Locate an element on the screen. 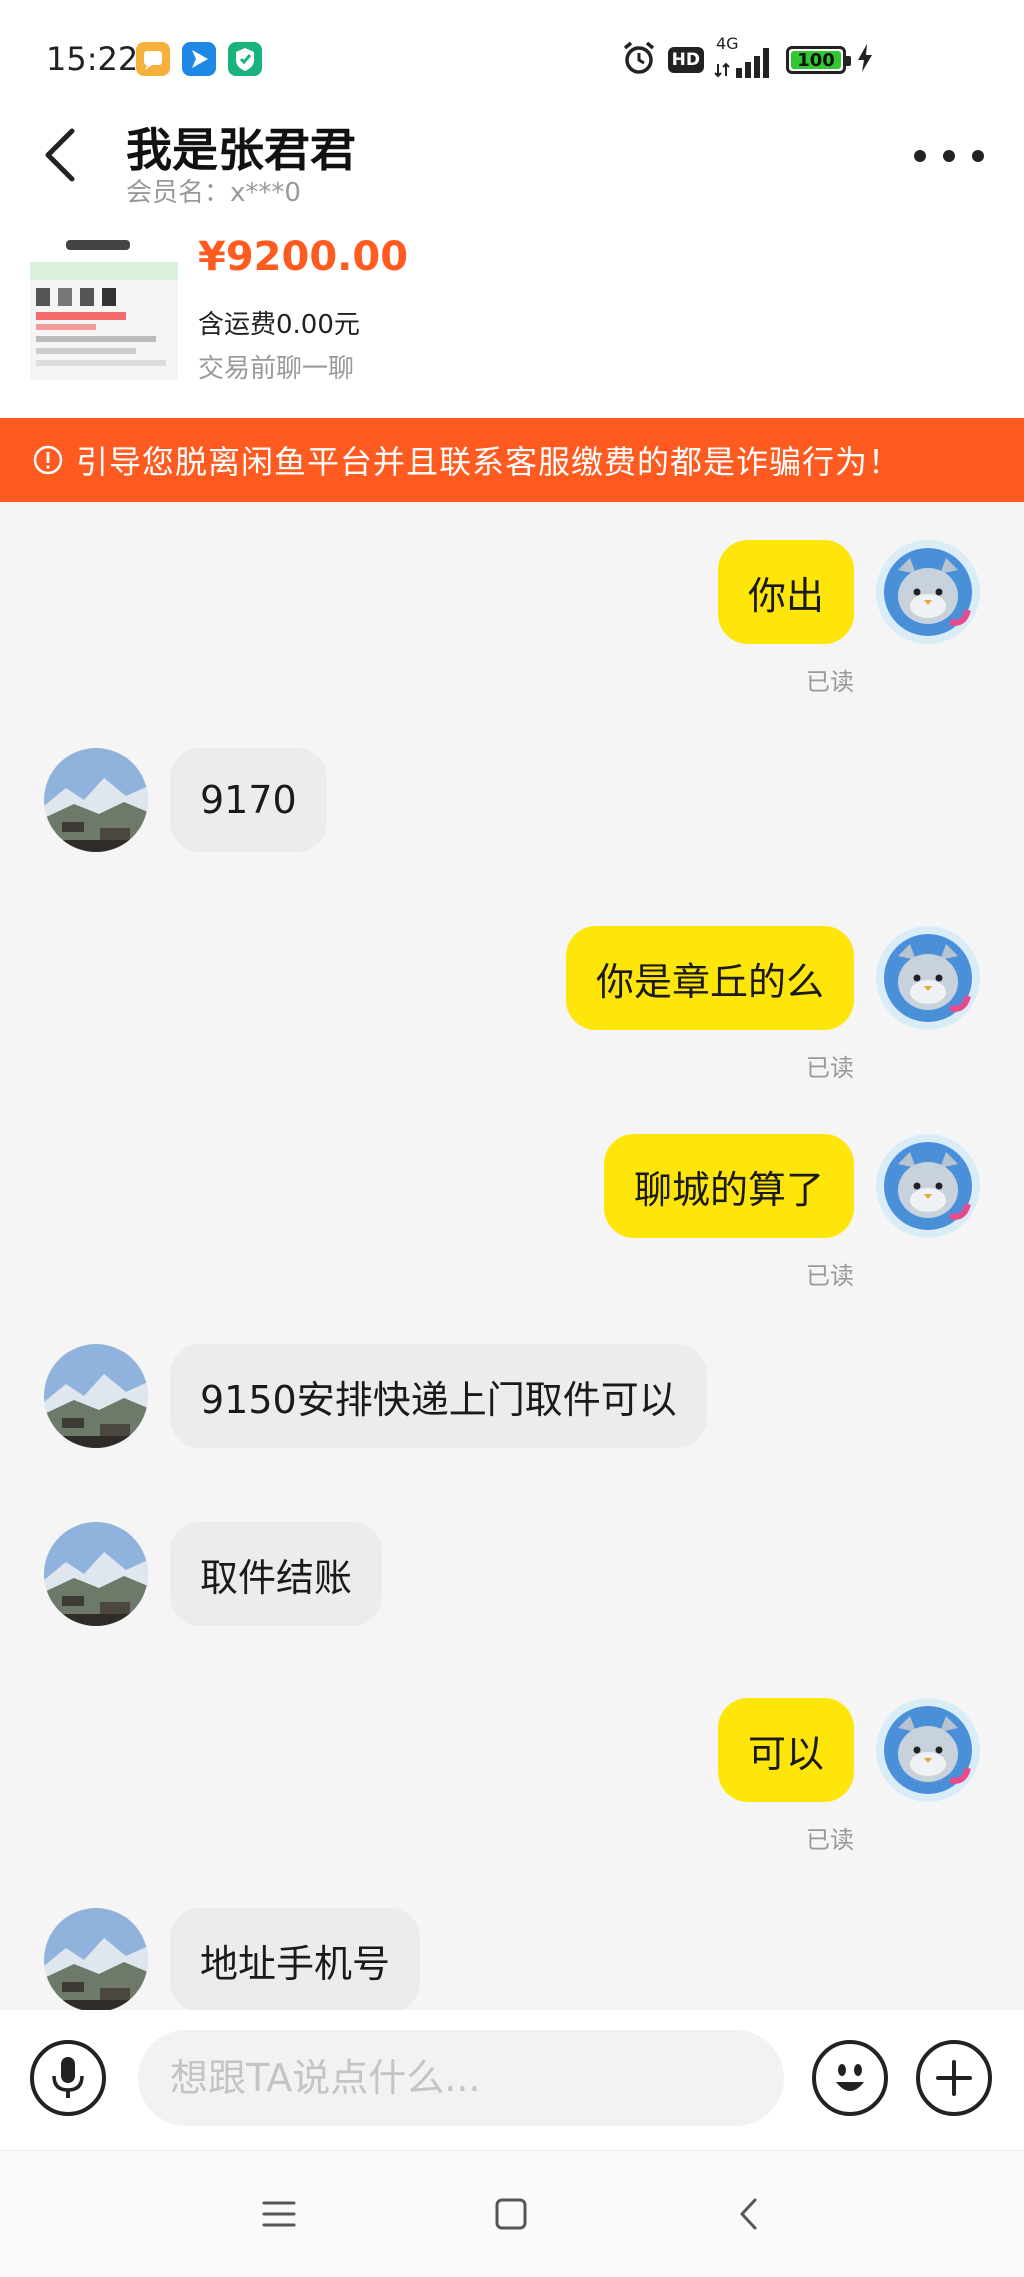  microphone-icon is located at coordinates (68, 2077).